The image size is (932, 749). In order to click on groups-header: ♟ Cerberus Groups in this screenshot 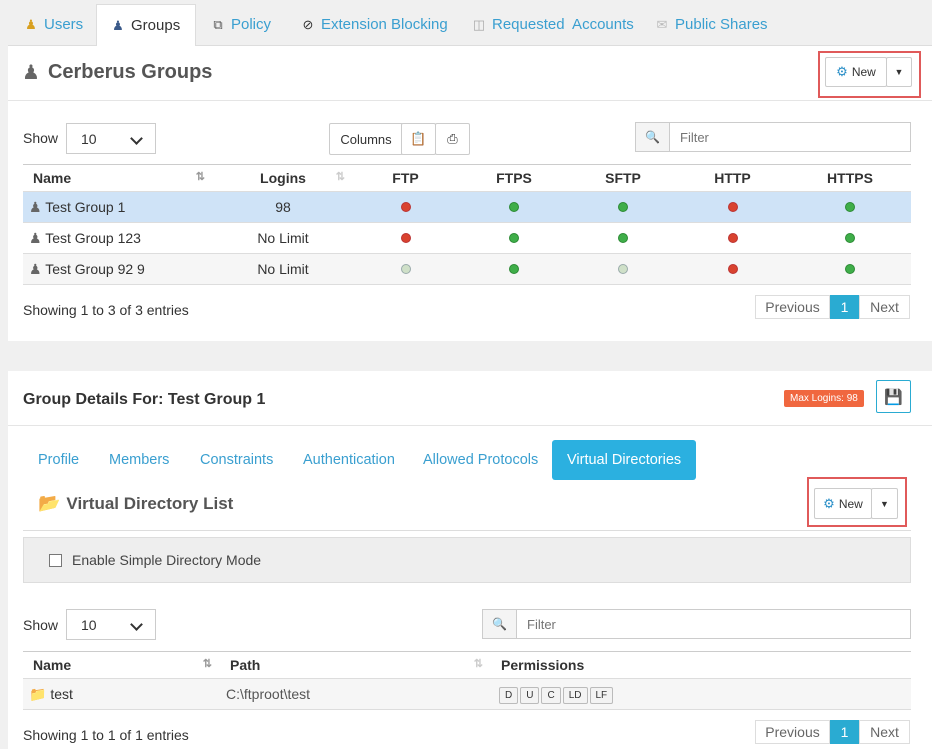, I will do `click(117, 72)`.